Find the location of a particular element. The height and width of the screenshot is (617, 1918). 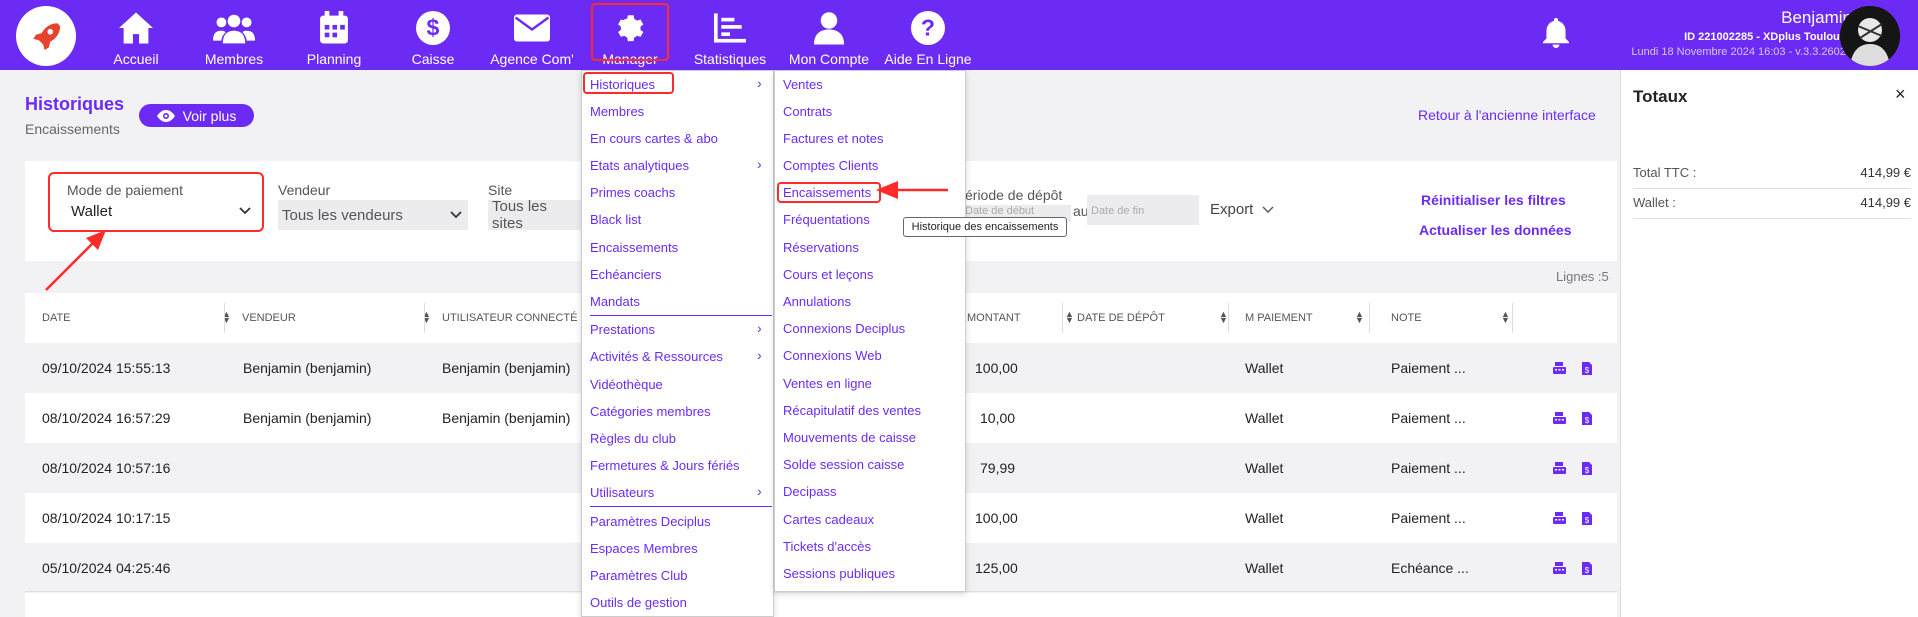

close-icon: × is located at coordinates (1900, 94).